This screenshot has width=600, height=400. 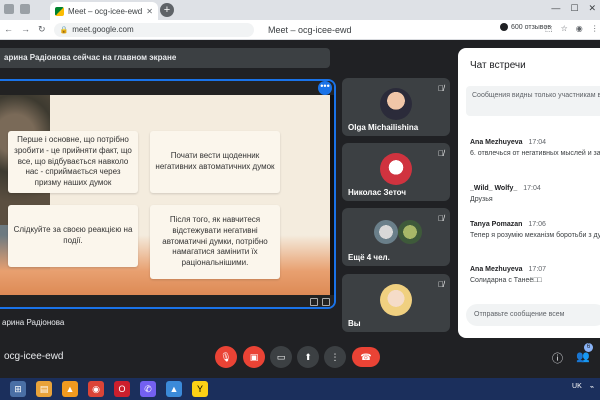 I want to click on minimize-presentation-icon, so click(x=314, y=302).